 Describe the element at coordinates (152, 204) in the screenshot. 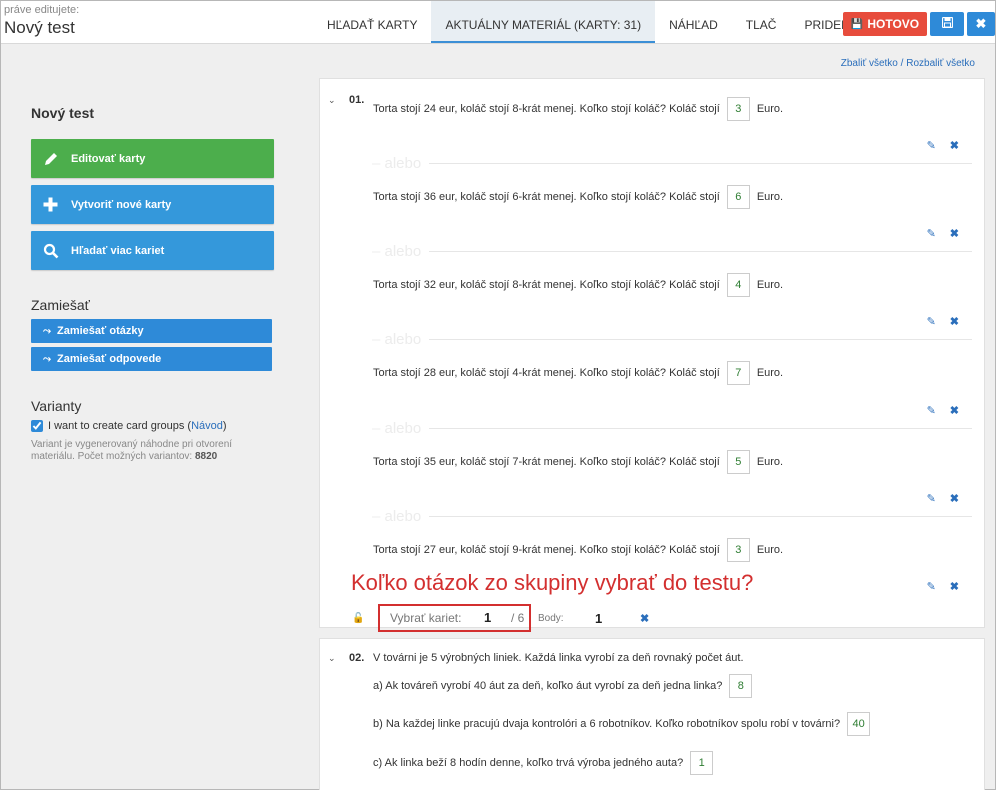

I see `create-cards-button: Vytvoriť nové karty` at that location.